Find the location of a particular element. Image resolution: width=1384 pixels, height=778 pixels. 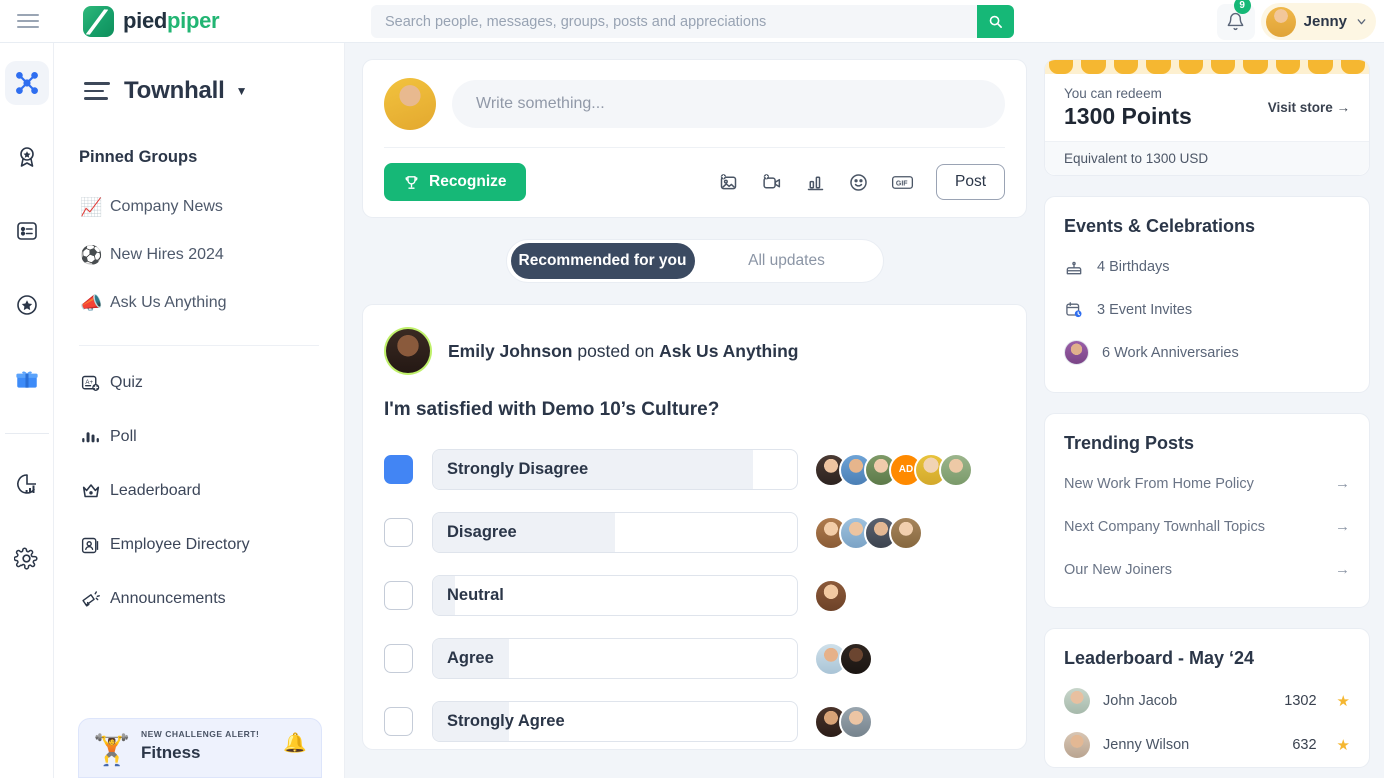

add-poll-icon is located at coordinates (815, 182).